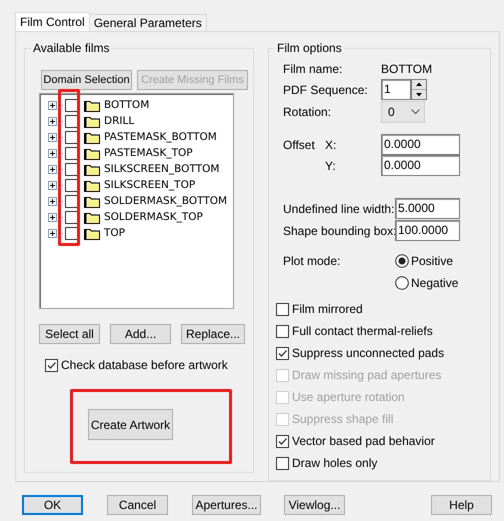 The image size is (504, 521). What do you see at coordinates (396, 89) in the screenshot?
I see `pdf-sequence-field: 1` at bounding box center [396, 89].